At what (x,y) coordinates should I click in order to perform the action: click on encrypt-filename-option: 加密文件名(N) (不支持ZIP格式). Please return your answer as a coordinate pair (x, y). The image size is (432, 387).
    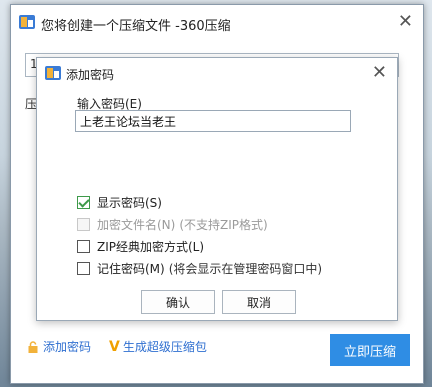
    Looking at the image, I should click on (172, 224).